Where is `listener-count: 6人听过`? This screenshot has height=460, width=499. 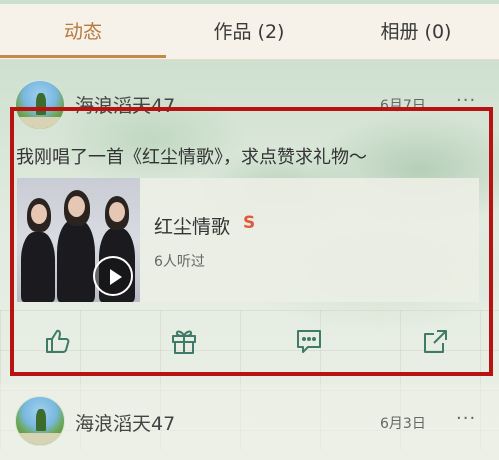 listener-count: 6人听过 is located at coordinates (179, 262).